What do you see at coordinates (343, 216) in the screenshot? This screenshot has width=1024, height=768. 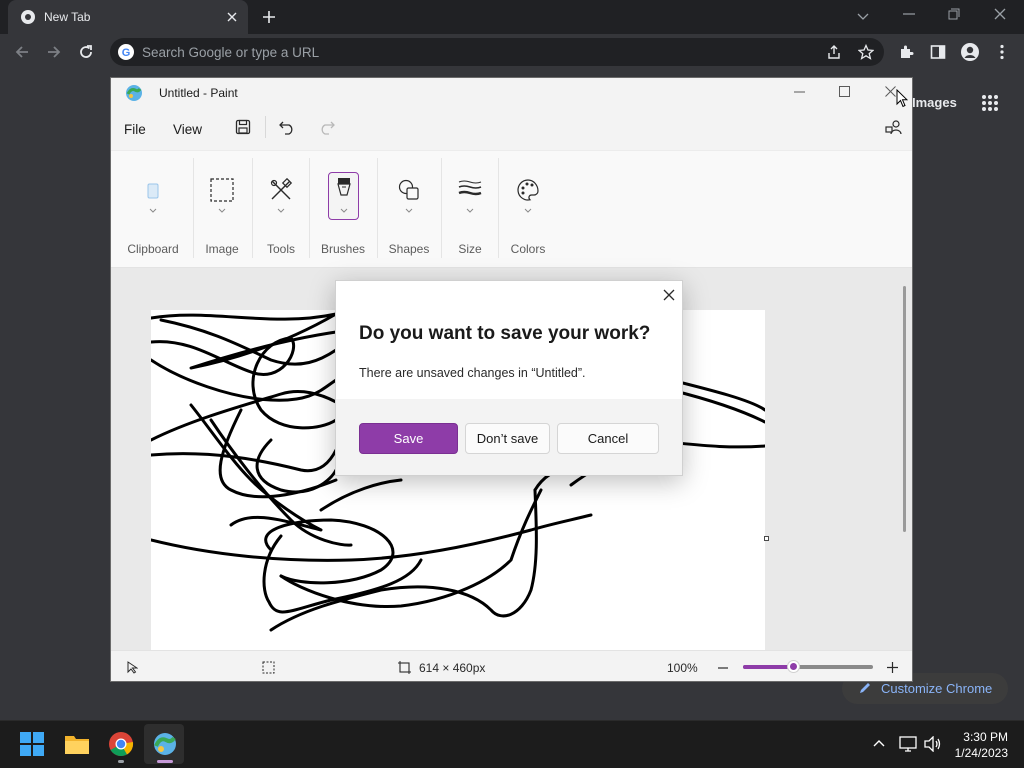 I see `ribbon-group-brushes: Brushes` at bounding box center [343, 216].